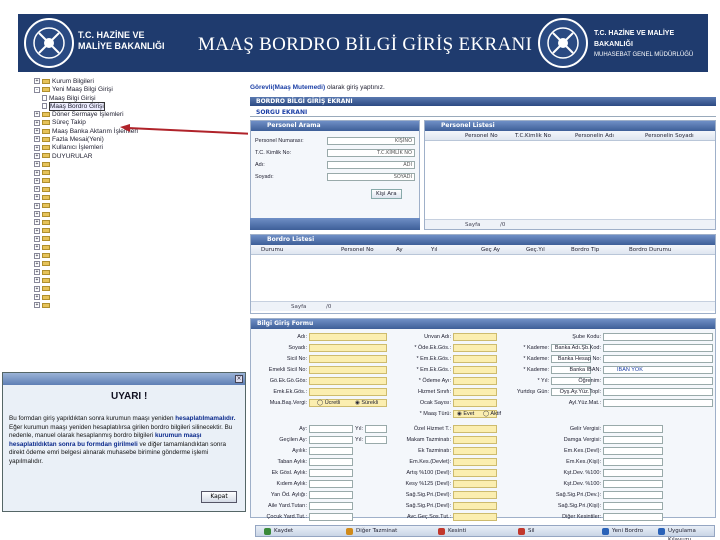  What do you see at coordinates (533, 136) in the screenshot?
I see `column-header: T.C.Kimlik No` at bounding box center [533, 136].